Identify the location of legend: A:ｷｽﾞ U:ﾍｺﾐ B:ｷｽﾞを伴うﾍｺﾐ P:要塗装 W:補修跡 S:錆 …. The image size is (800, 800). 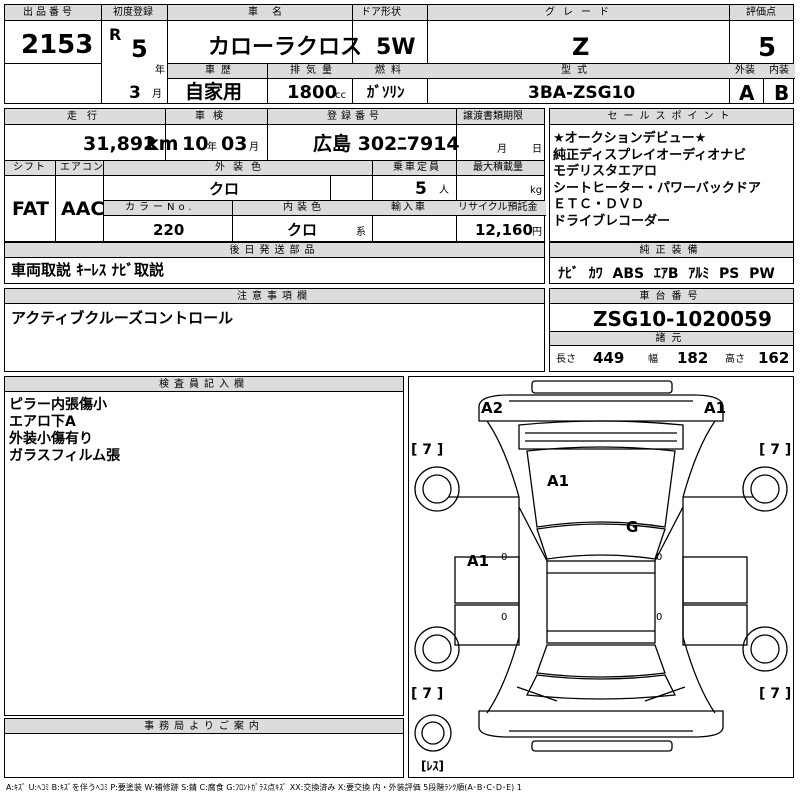
(264, 787).